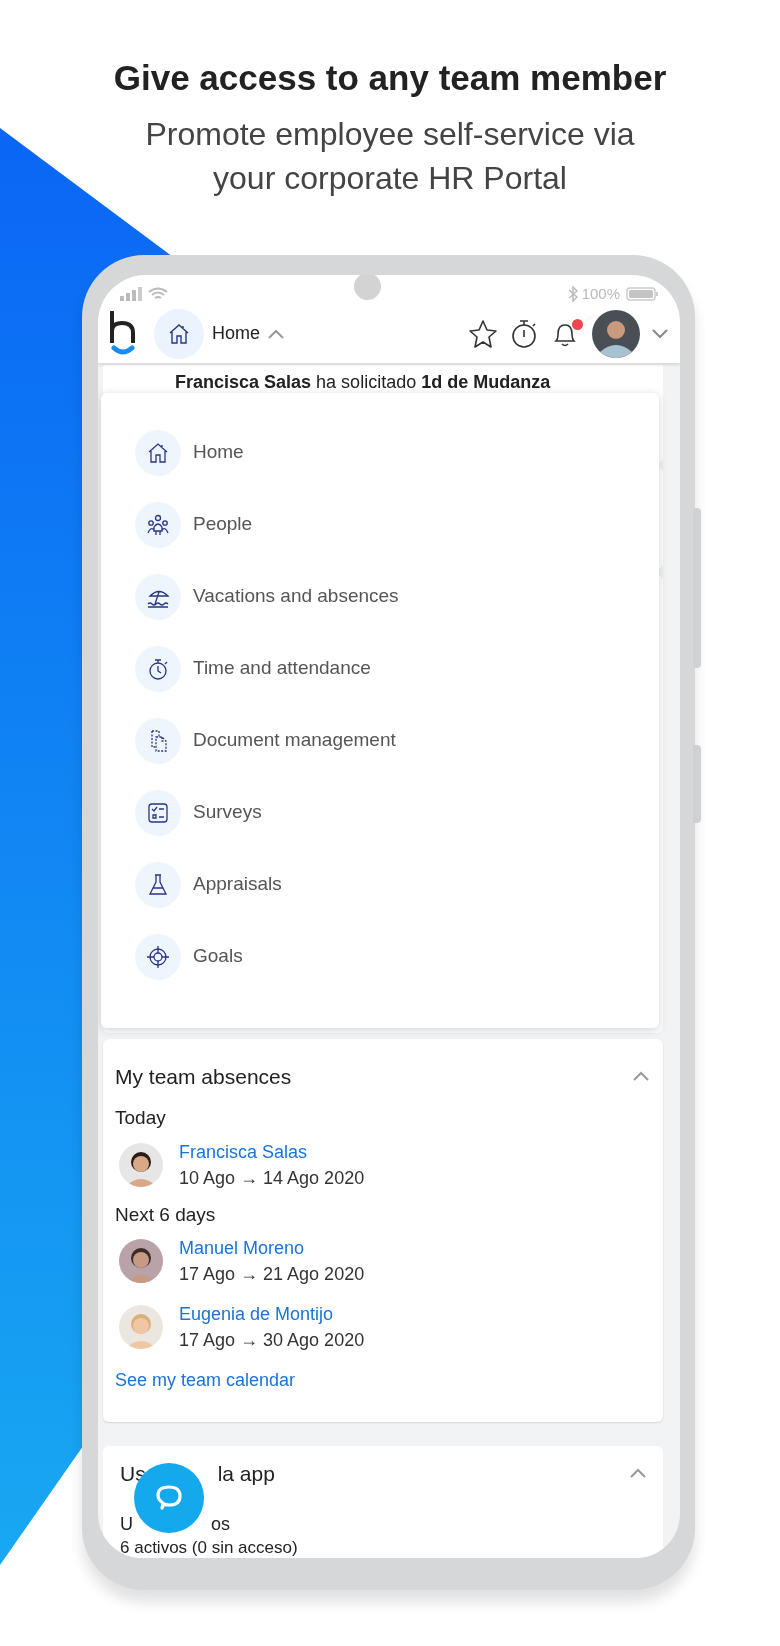  I want to click on chevron-down-icon, so click(660, 333).